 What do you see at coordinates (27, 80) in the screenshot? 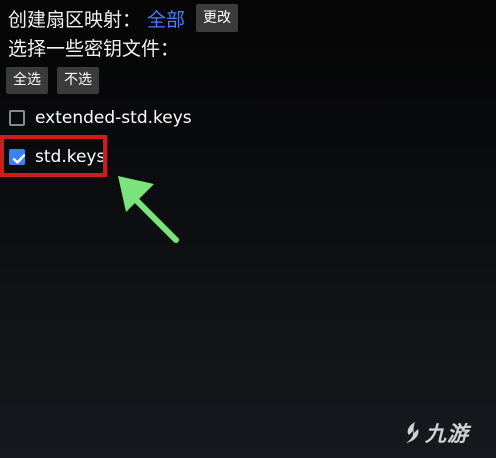
I see `select-all-button: 全选` at bounding box center [27, 80].